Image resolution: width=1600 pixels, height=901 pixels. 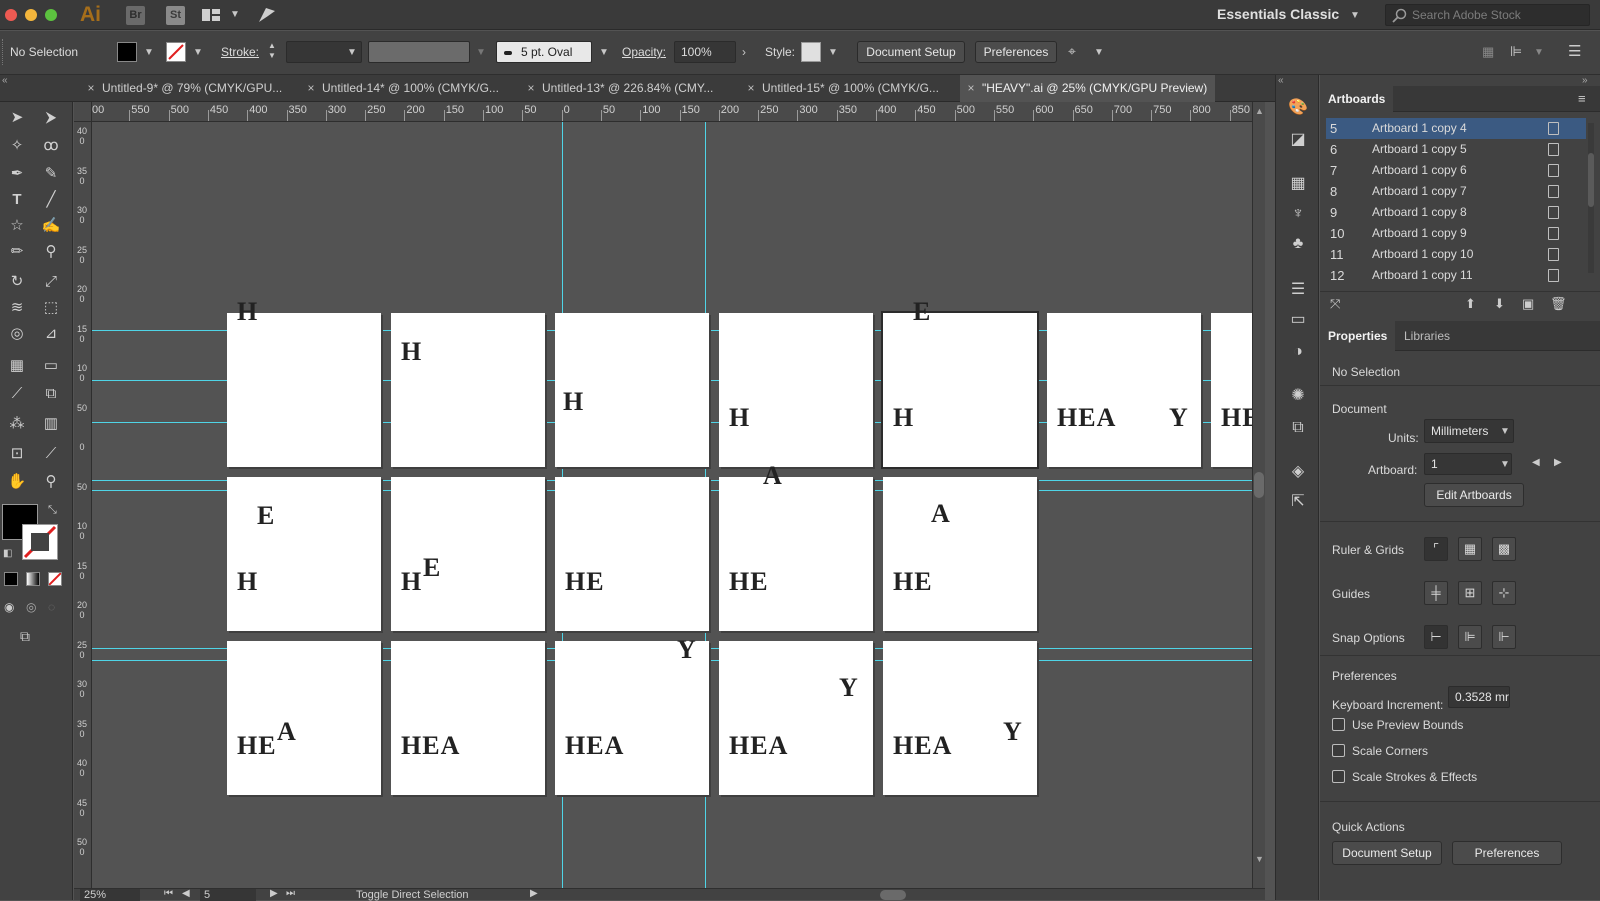 I want to click on rulers-toggle-icon: ⌜, so click(x=1436, y=549).